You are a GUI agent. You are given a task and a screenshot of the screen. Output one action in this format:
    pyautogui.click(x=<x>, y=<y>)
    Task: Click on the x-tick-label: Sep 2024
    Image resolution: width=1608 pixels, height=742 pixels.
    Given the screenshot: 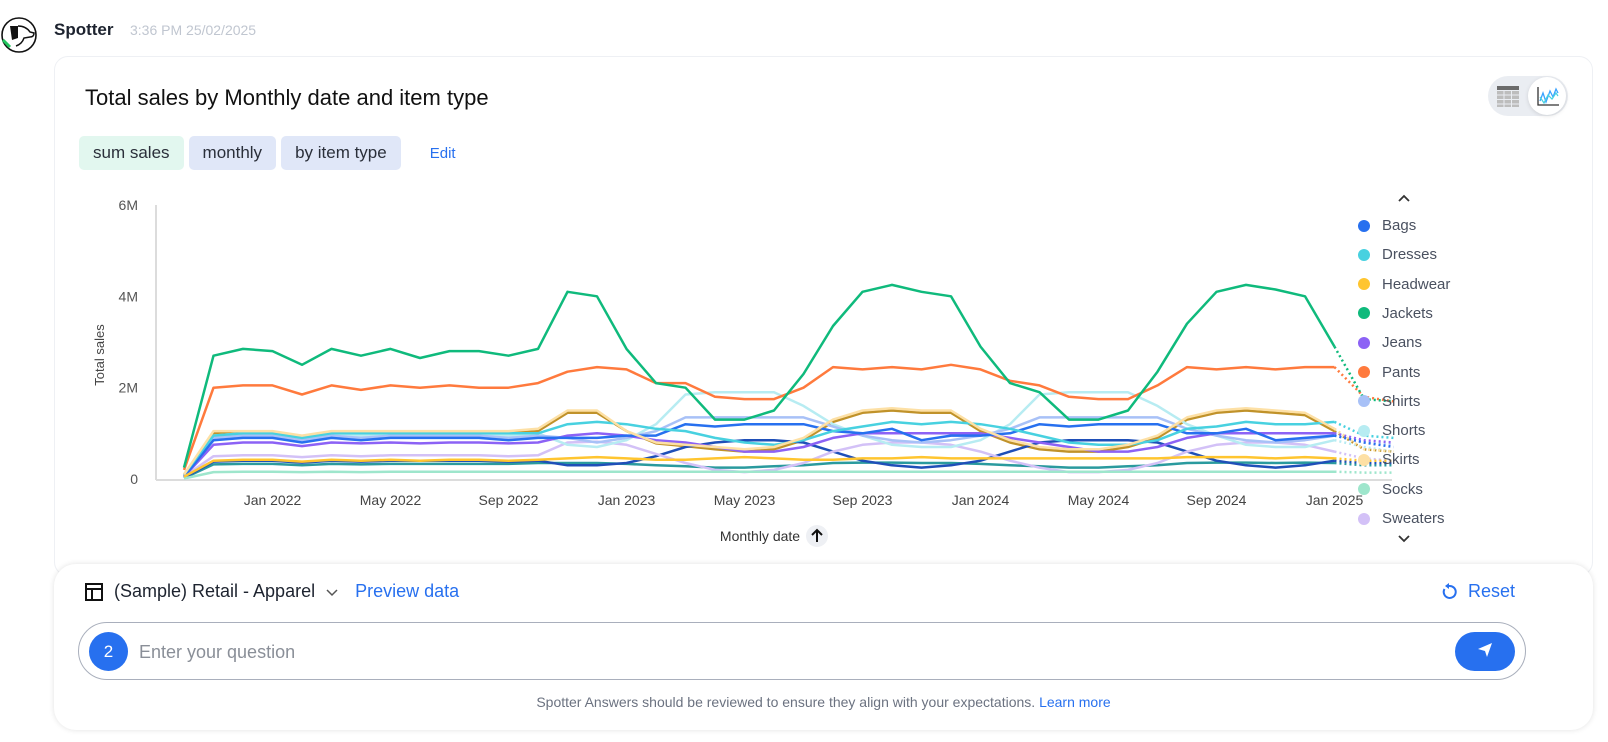 What is the action you would take?
    pyautogui.click(x=1217, y=500)
    